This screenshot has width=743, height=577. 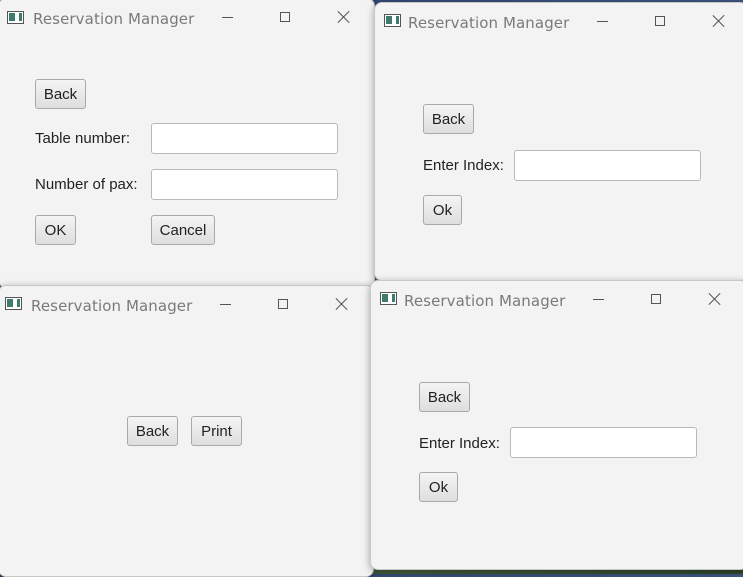 What do you see at coordinates (244, 138) in the screenshot?
I see `table-number-field` at bounding box center [244, 138].